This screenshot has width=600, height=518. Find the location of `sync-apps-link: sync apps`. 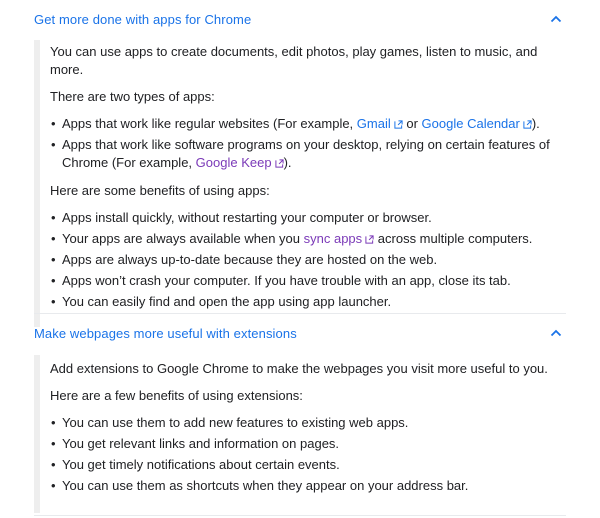

sync-apps-link: sync apps is located at coordinates (339, 238).